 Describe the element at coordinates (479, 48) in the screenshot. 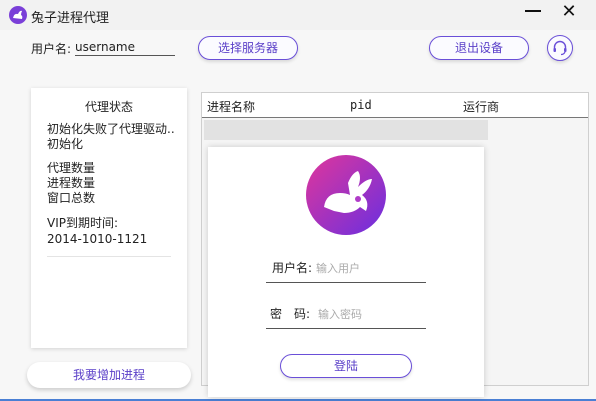

I see `logout-device-button: 退出设备` at that location.